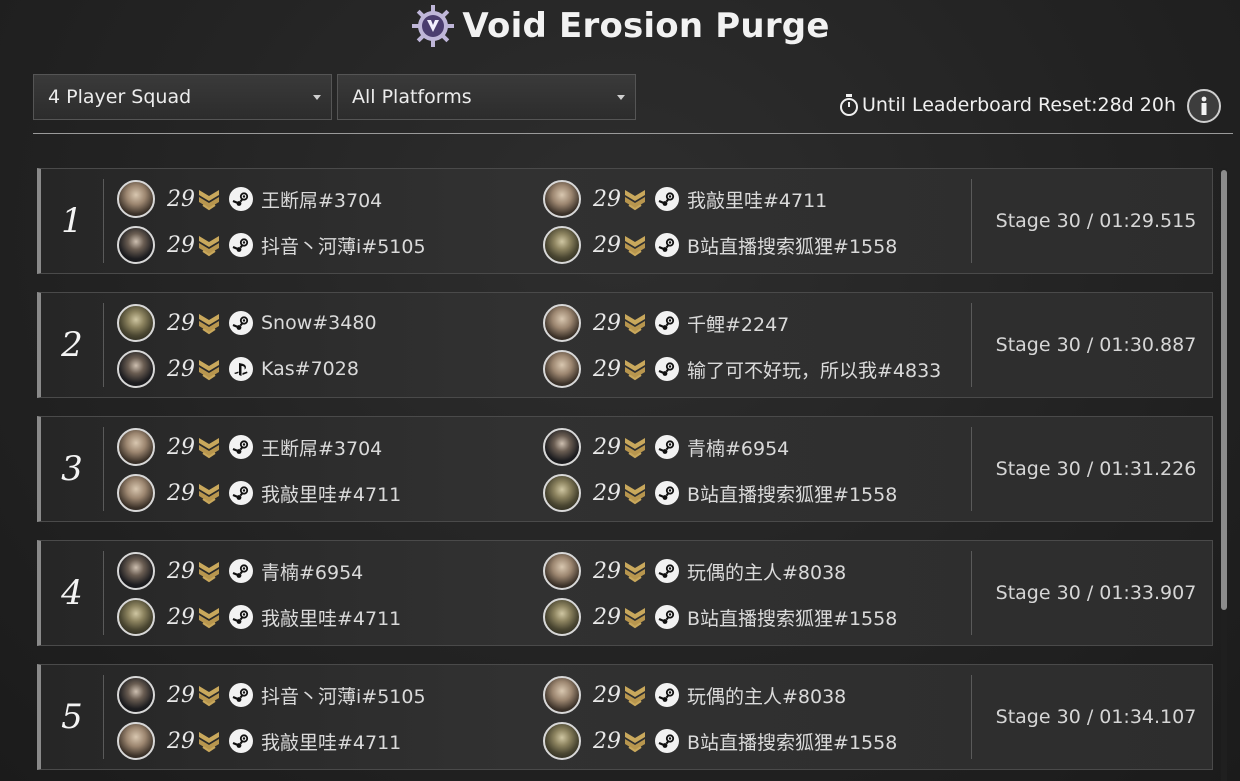  Describe the element at coordinates (738, 323) in the screenshot. I see `player-name: 千鲤#2247` at that location.